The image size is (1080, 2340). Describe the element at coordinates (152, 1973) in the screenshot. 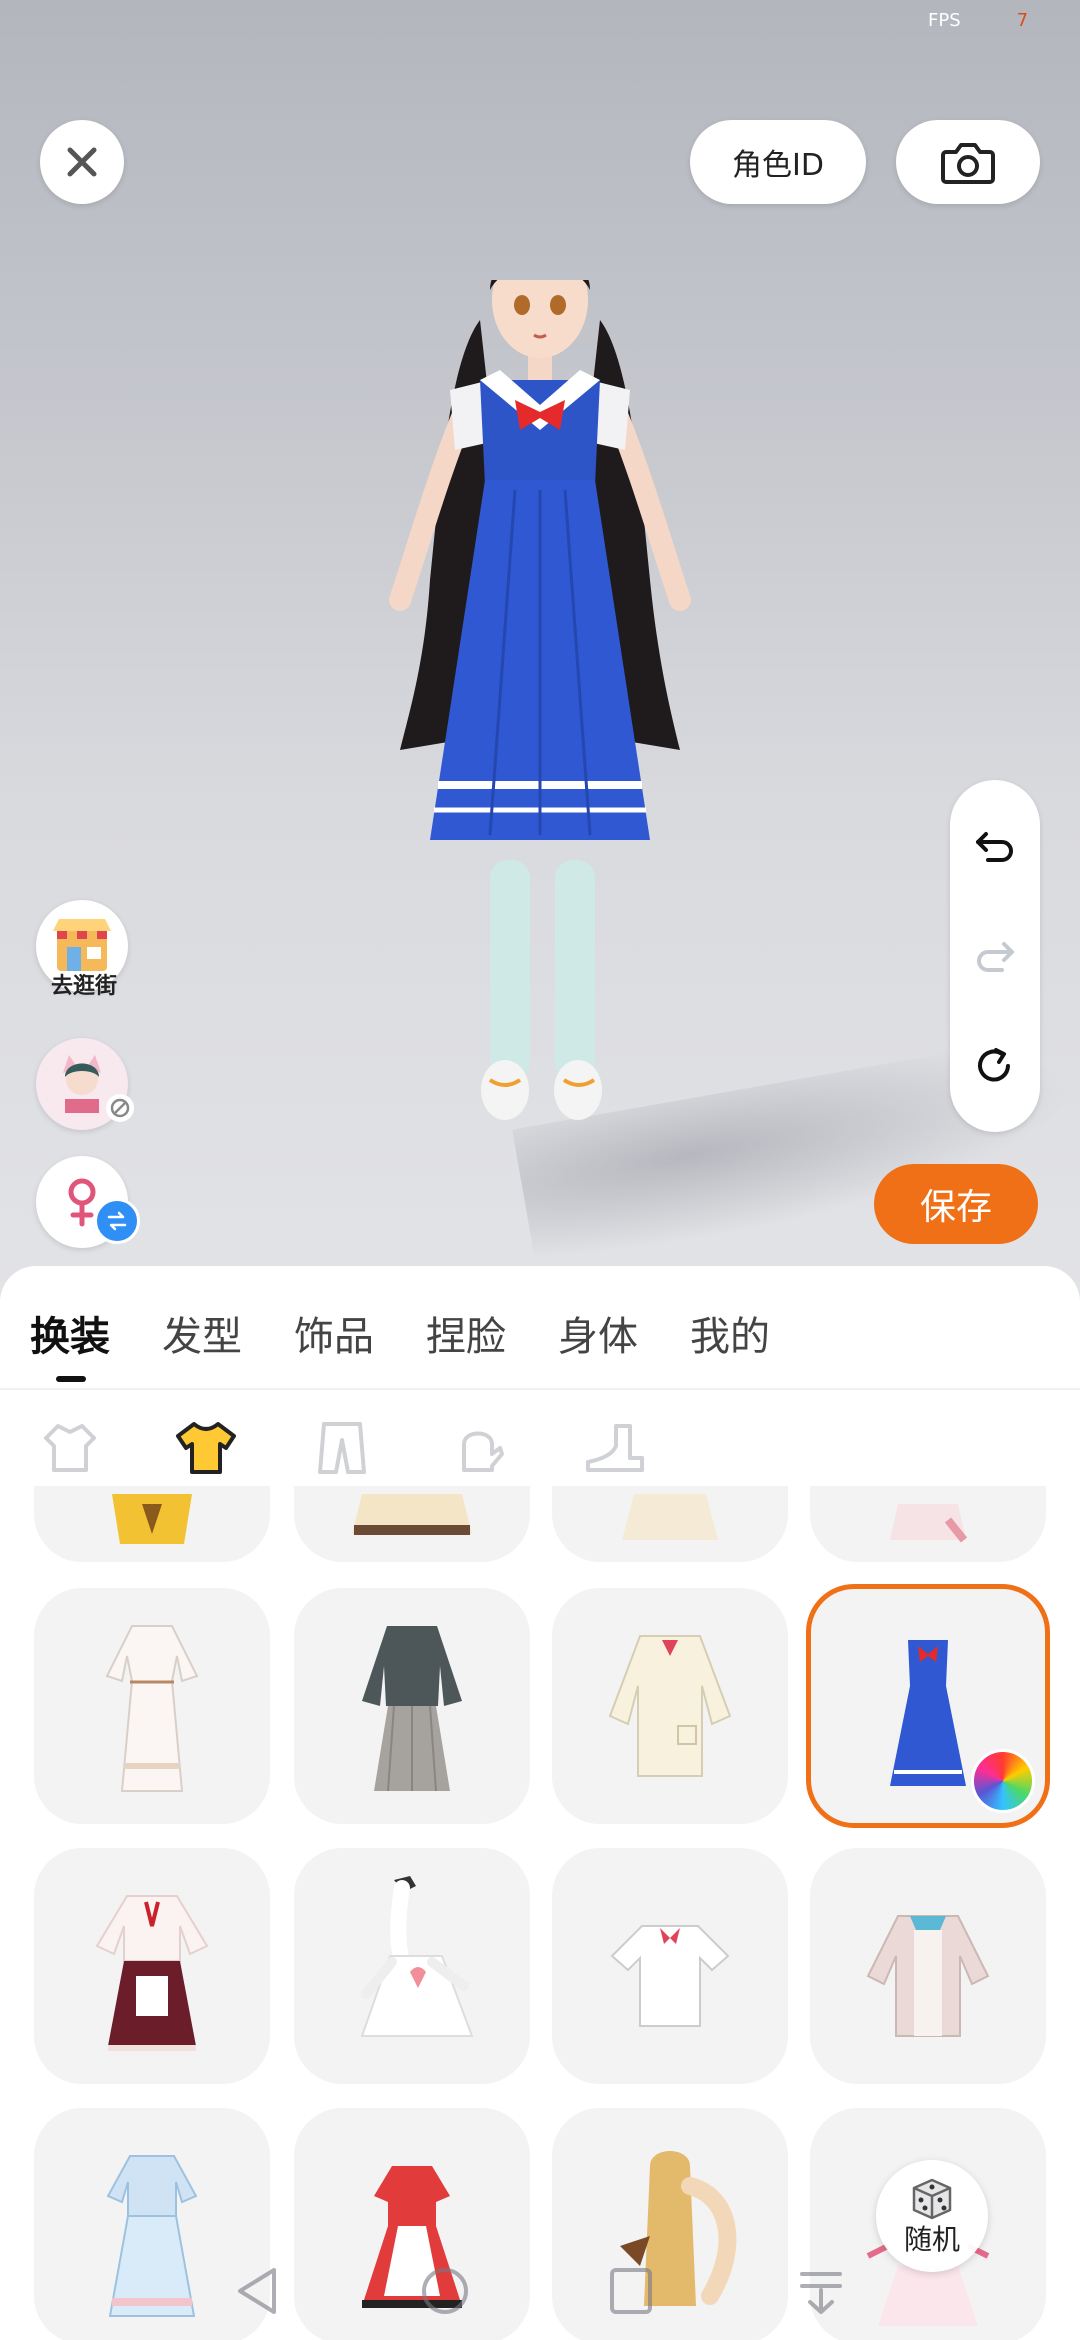

I see `maroon-dress-thumbnail` at that location.